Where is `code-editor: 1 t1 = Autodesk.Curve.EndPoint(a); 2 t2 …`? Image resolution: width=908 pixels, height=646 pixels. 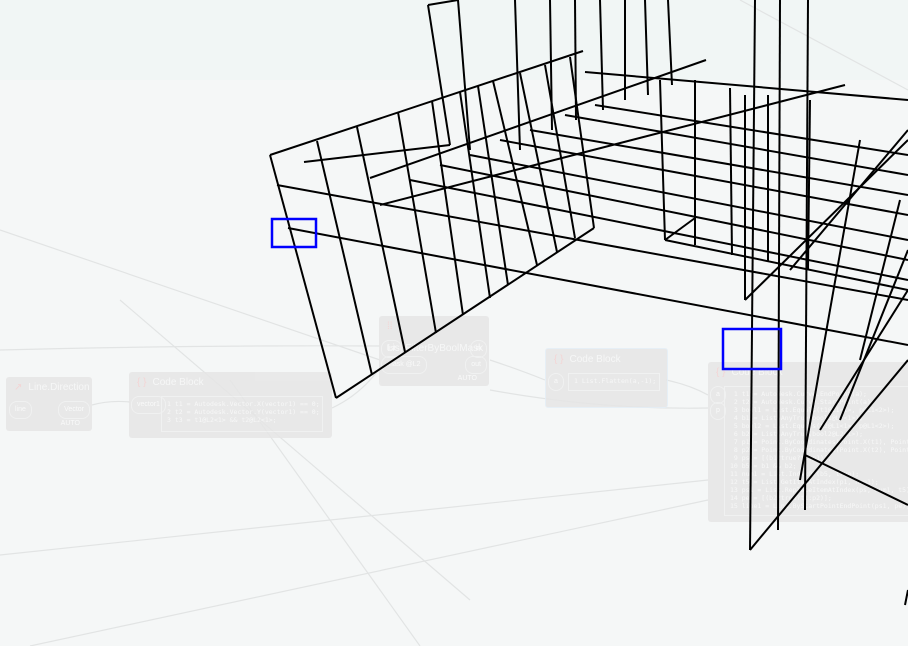 code-editor: 1 t1 = Autodesk.Curve.EndPoint(a); 2 t2 … is located at coordinates (816, 451).